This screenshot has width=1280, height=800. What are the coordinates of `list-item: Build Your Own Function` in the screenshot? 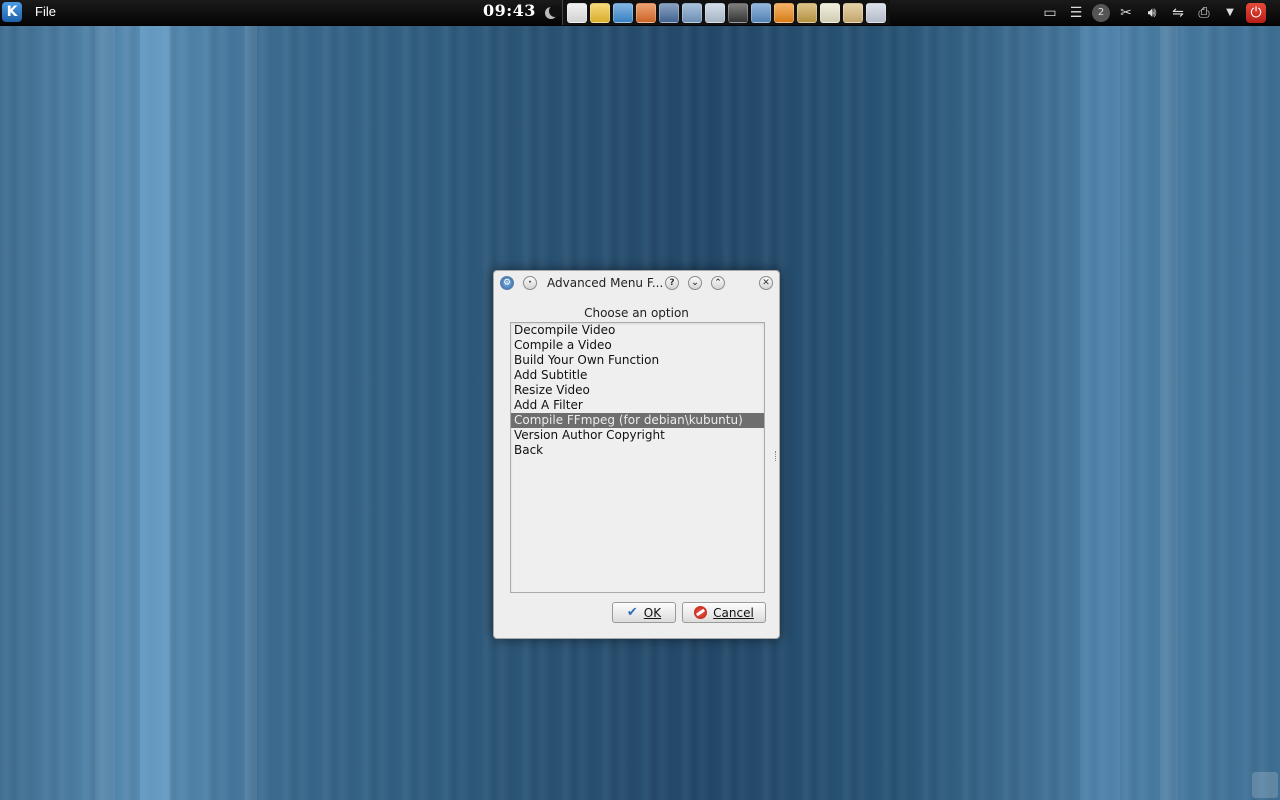 It's located at (637, 360).